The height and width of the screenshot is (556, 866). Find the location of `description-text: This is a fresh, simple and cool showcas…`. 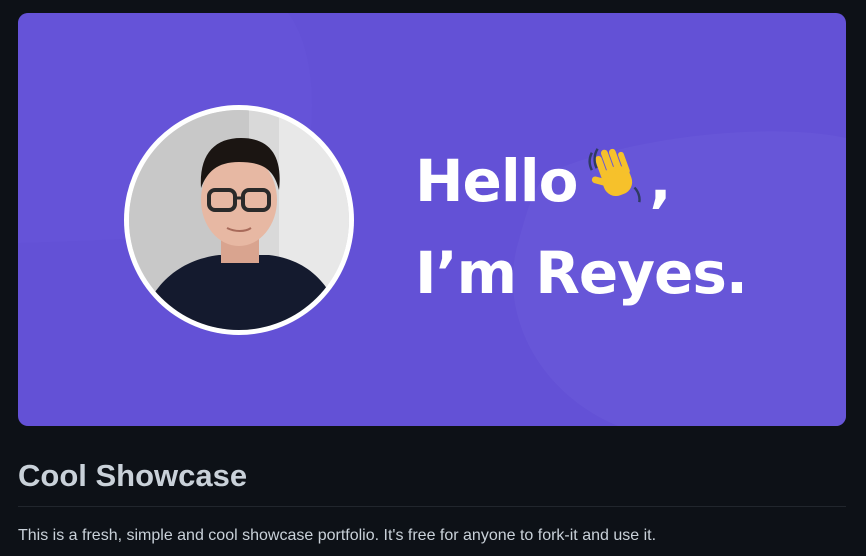

description-text: This is a fresh, simple and cool showcas… is located at coordinates (337, 535).